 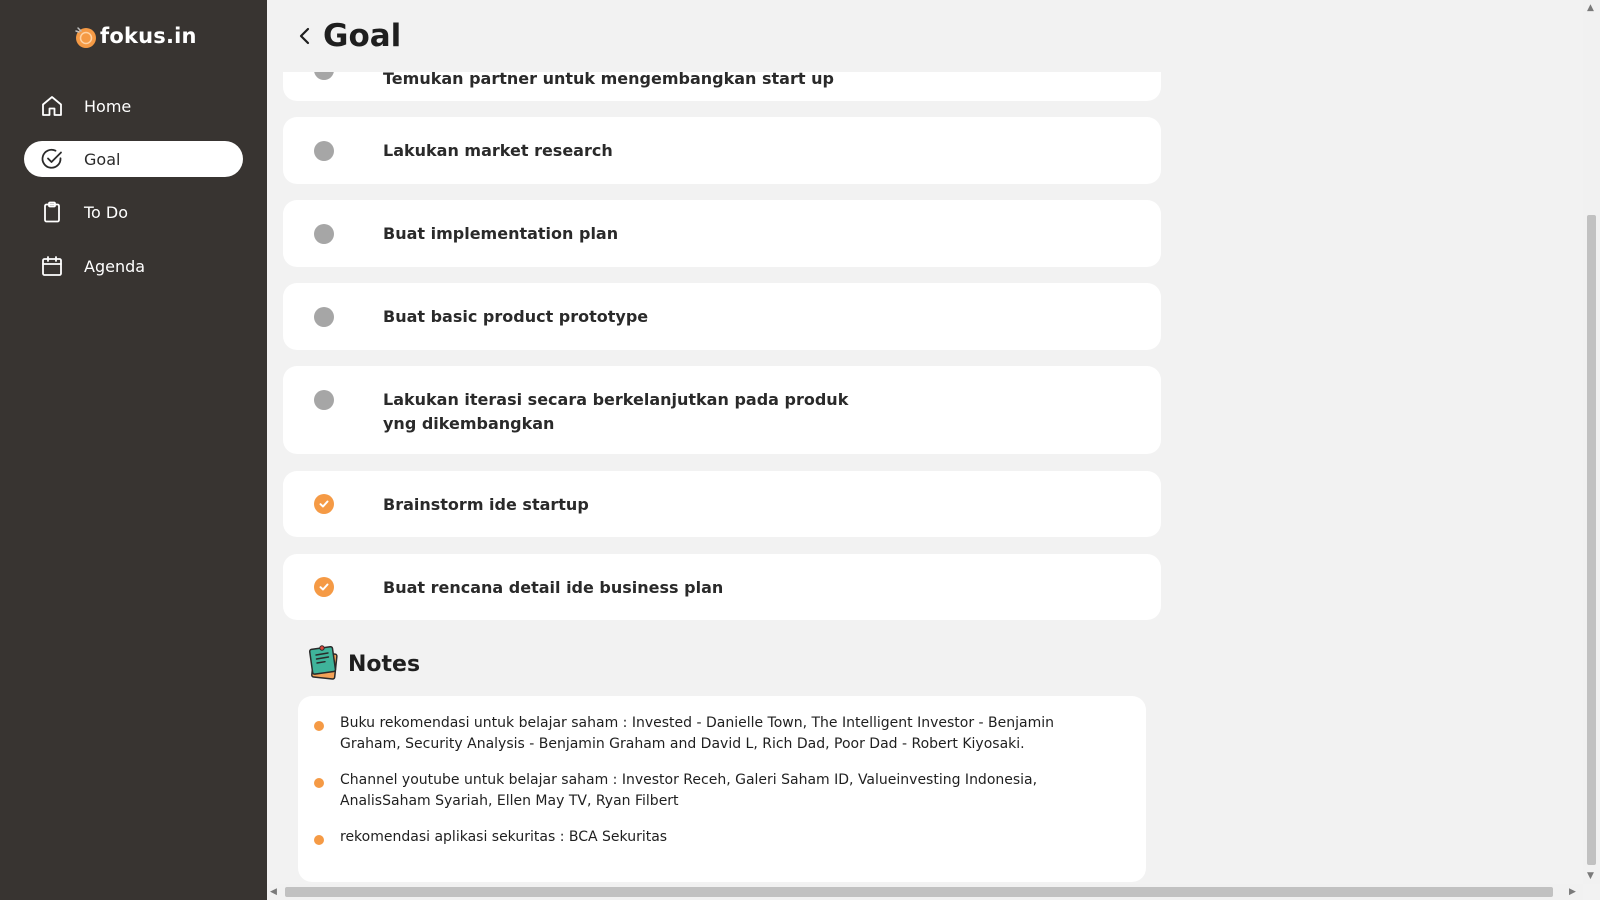 I want to click on scroll-down-icon: ▼, so click(x=1590, y=876).